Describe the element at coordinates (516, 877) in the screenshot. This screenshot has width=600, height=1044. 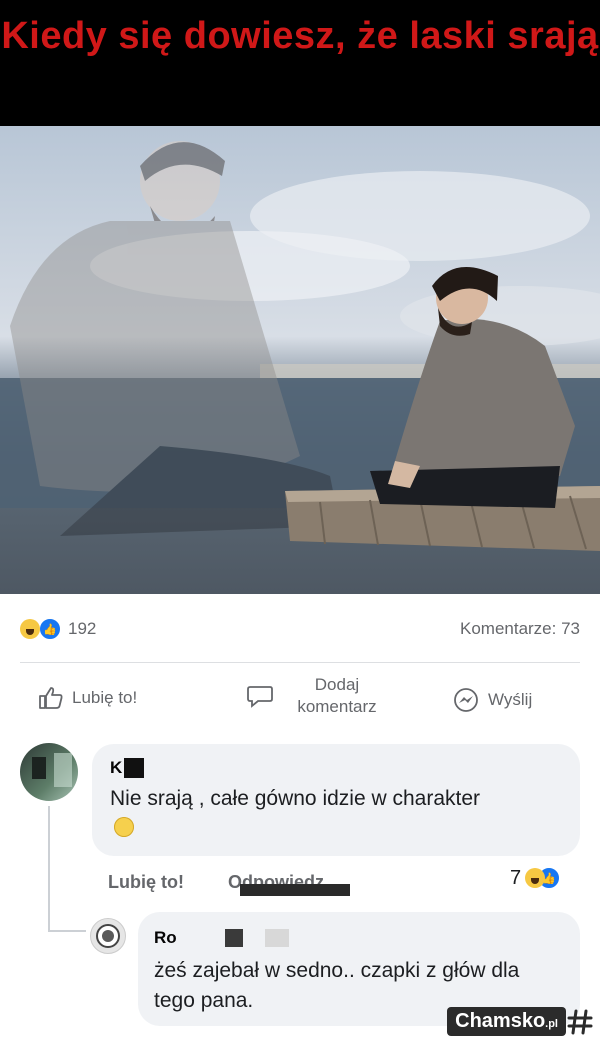
I see `comment-reaction-count: 7` at that location.